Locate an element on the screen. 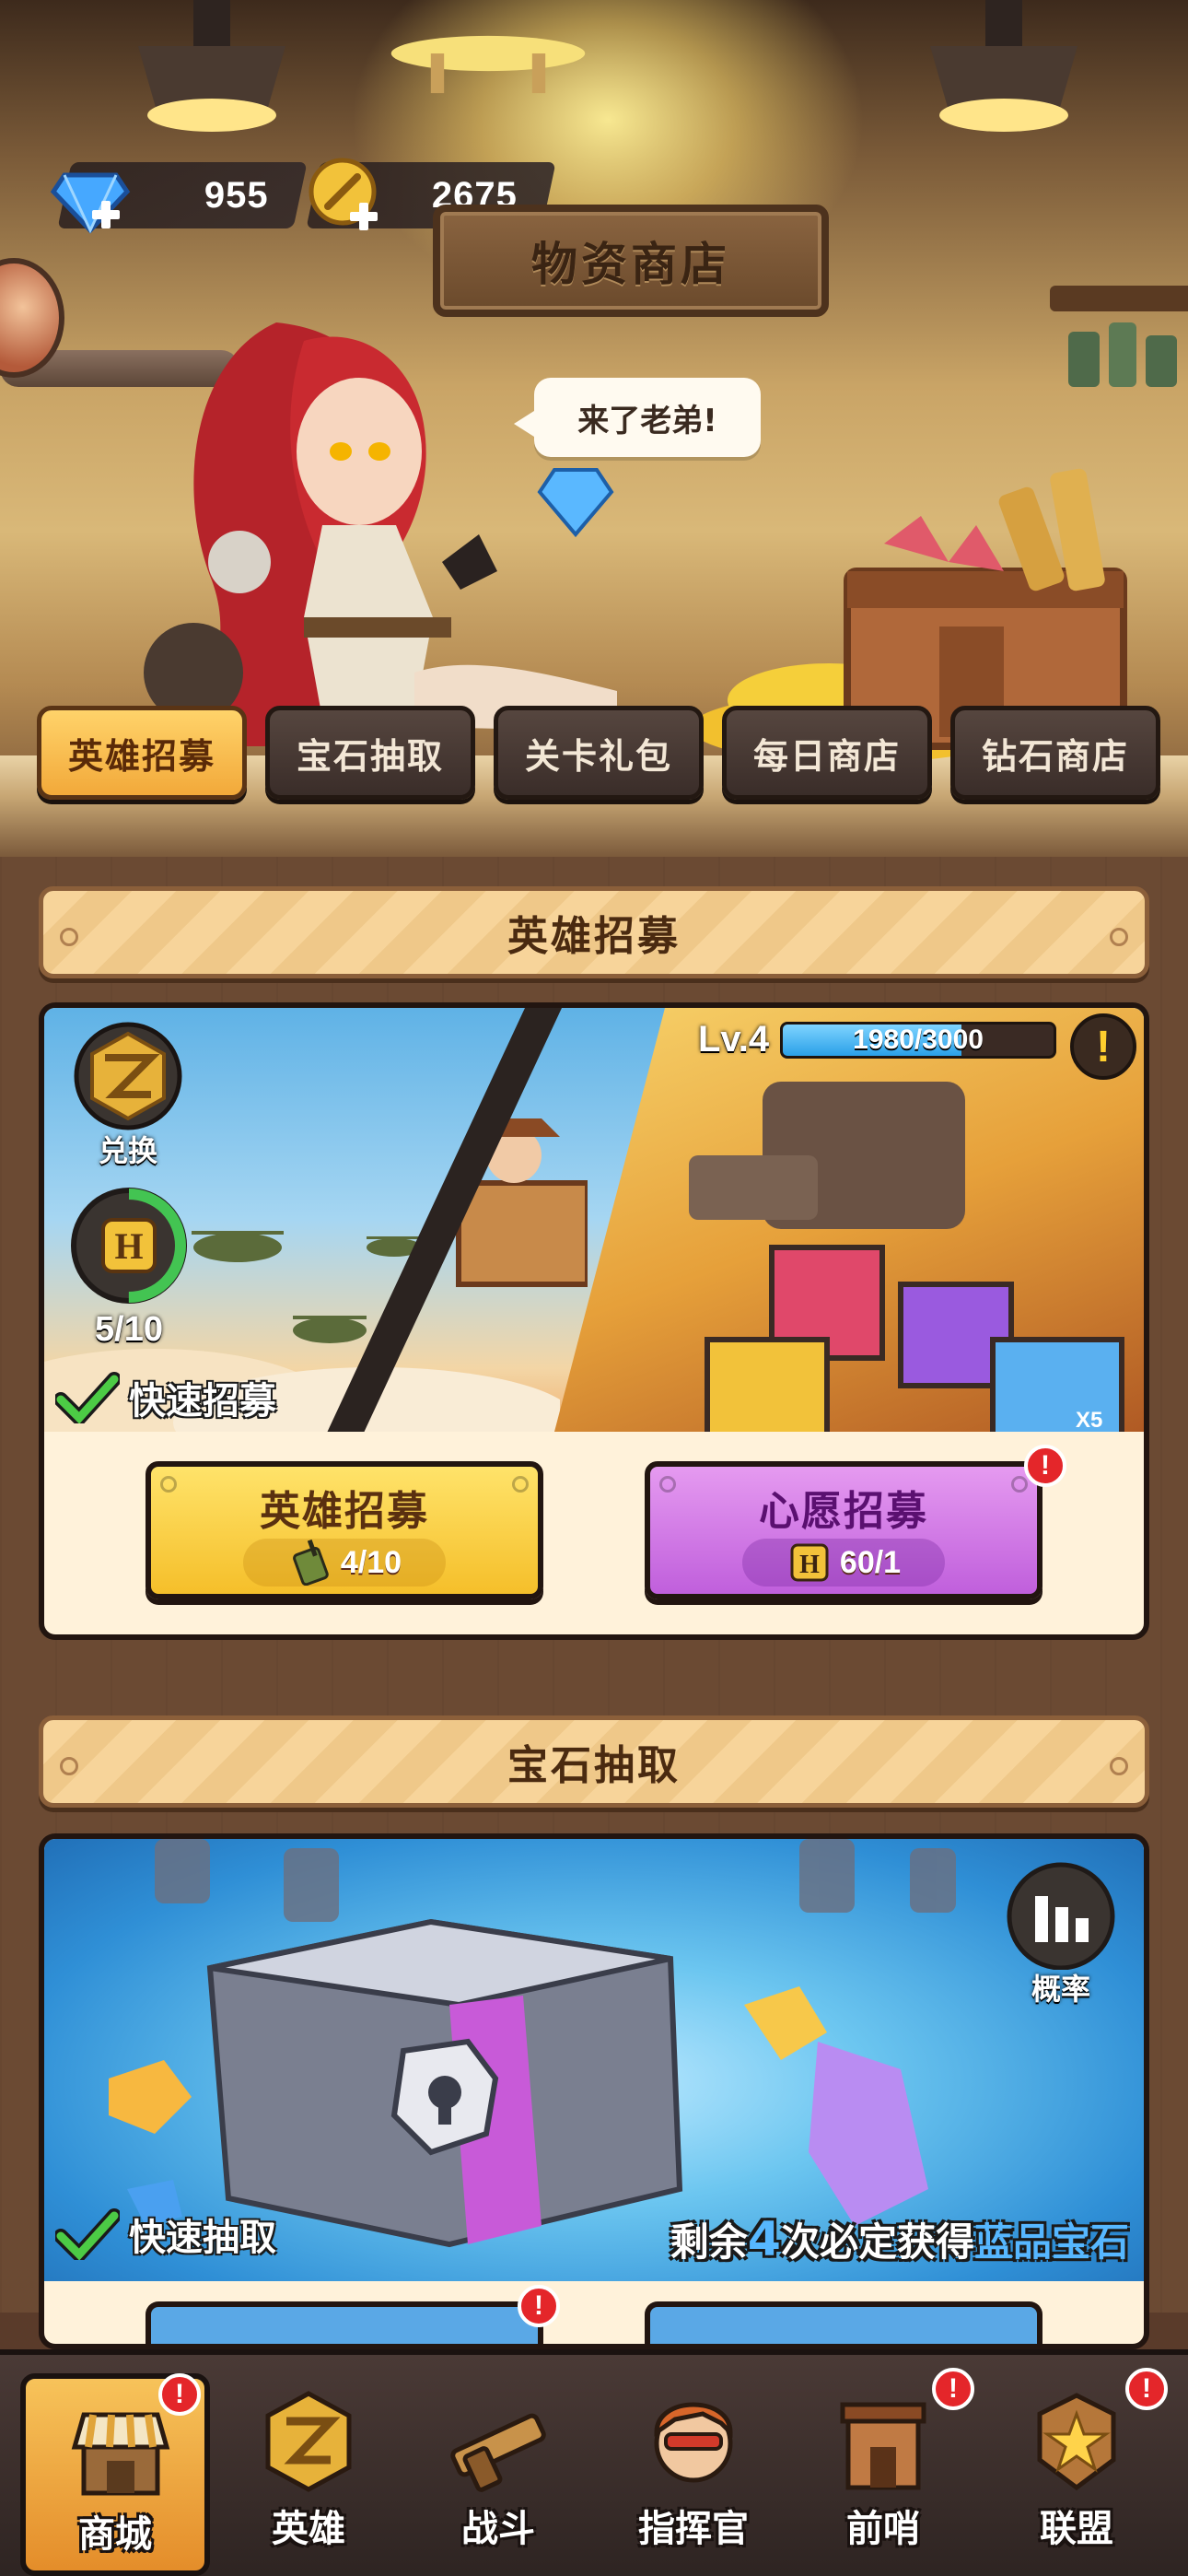 This screenshot has height=2576, width=1188. tab-label: 每日商店 is located at coordinates (826, 756).